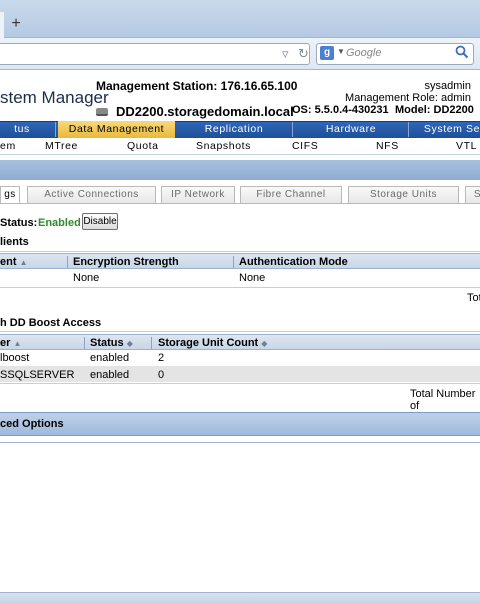 The width and height of the screenshot is (480, 604). What do you see at coordinates (327, 53) in the screenshot?
I see `google-search-engine-icon: g` at bounding box center [327, 53].